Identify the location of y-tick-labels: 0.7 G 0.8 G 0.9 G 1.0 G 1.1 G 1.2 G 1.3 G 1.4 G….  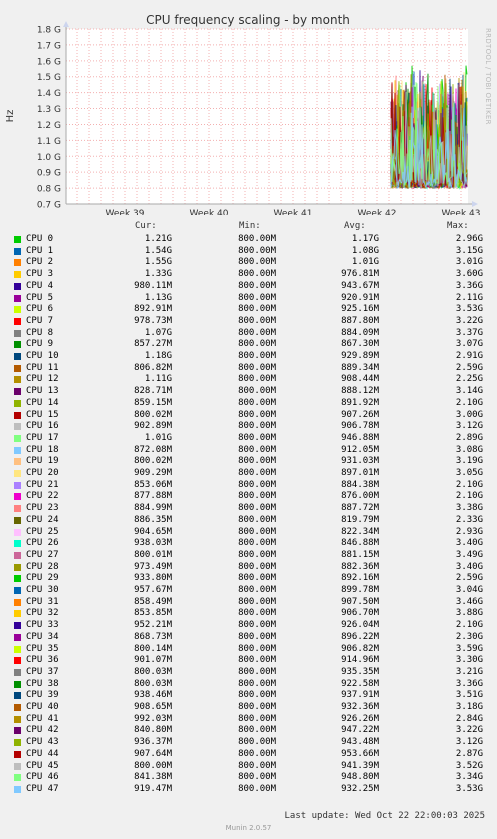
(49, 118).